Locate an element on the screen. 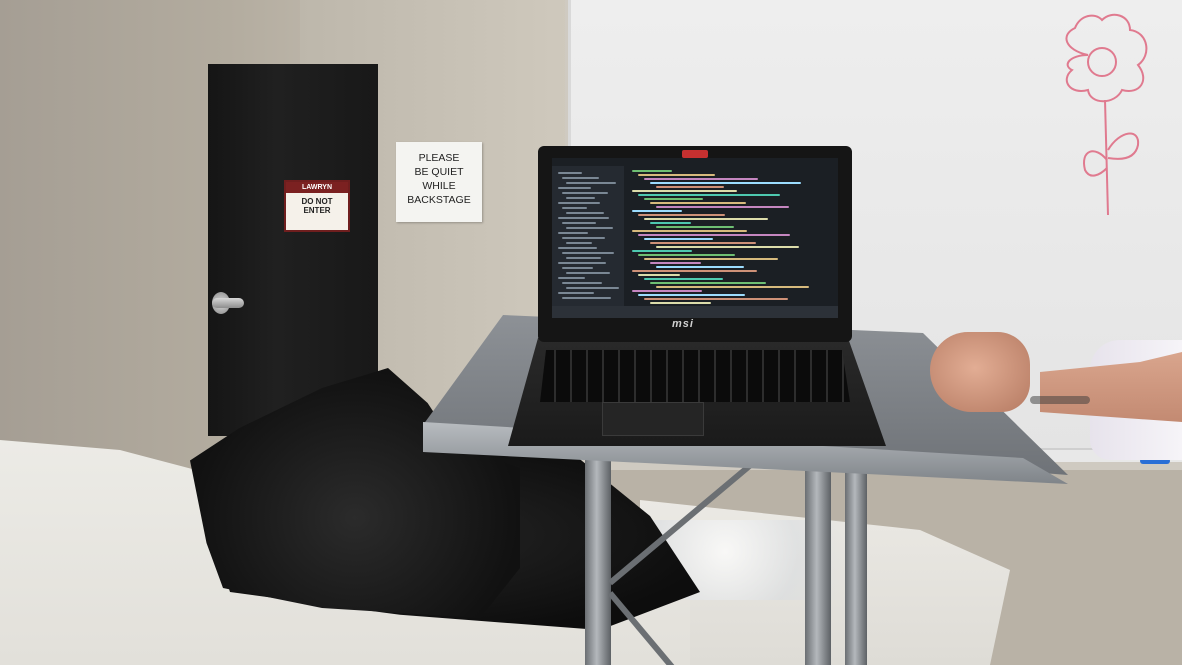 The width and height of the screenshot is (1182, 665). sign-text: DO NOT ENTER is located at coordinates (317, 206).